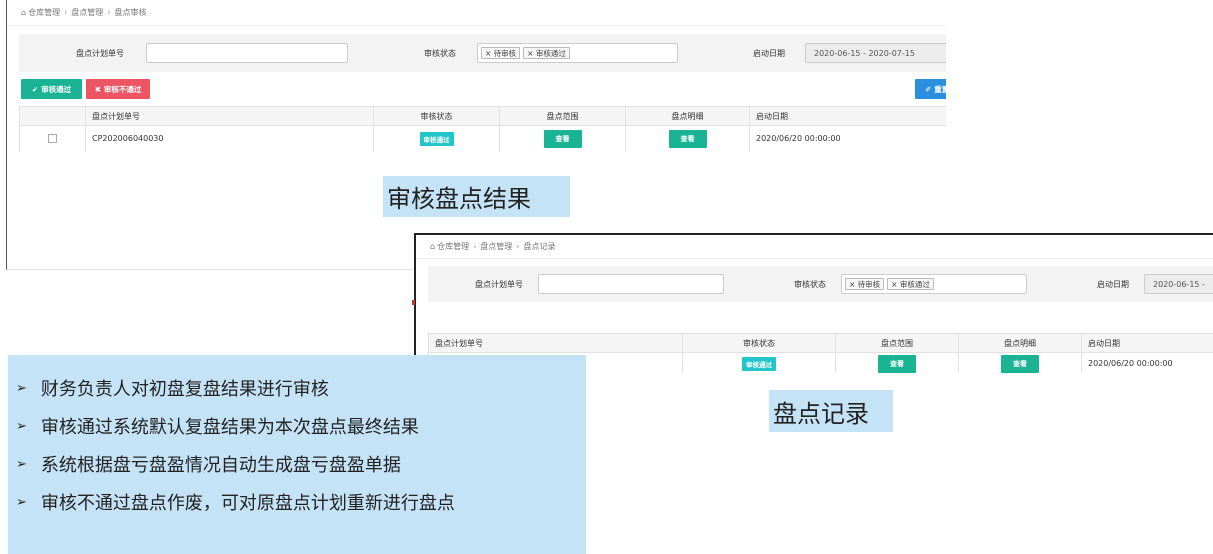 This screenshot has height=554, width=1213. Describe the element at coordinates (539, 246) in the screenshot. I see `breadcrumb-item: 盘点记录` at that location.